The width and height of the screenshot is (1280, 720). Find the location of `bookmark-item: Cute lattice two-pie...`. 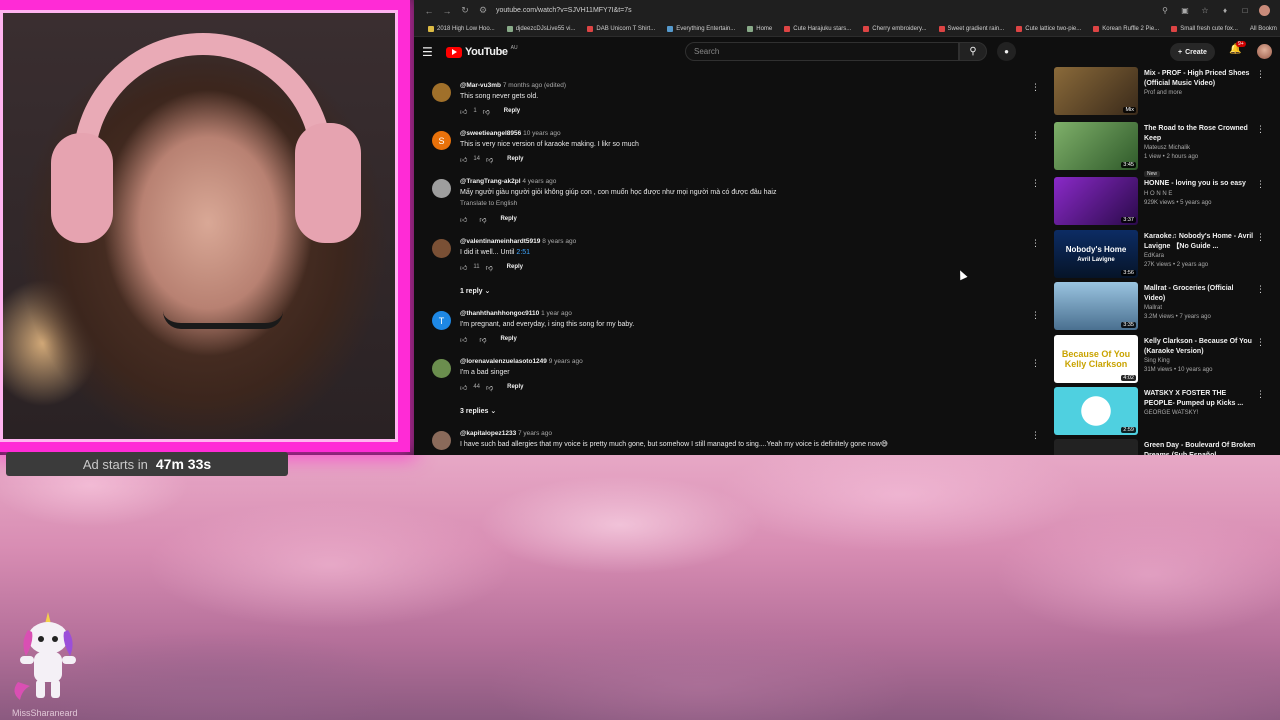

bookmark-item: Cute lattice two-pie... is located at coordinates (1048, 28).